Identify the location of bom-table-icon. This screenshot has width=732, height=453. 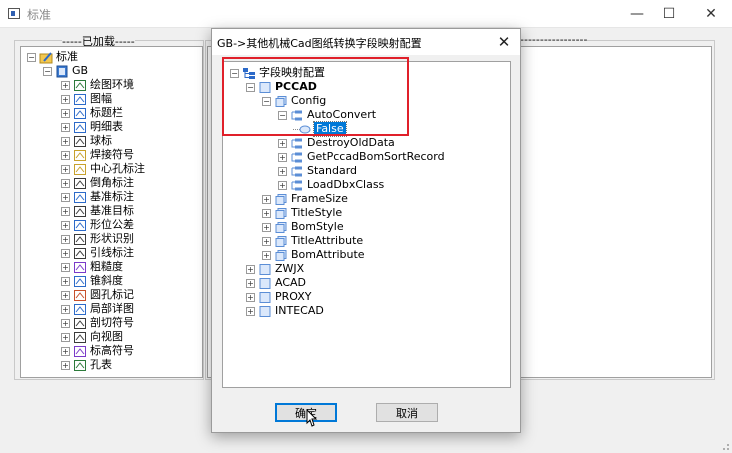
(80, 127).